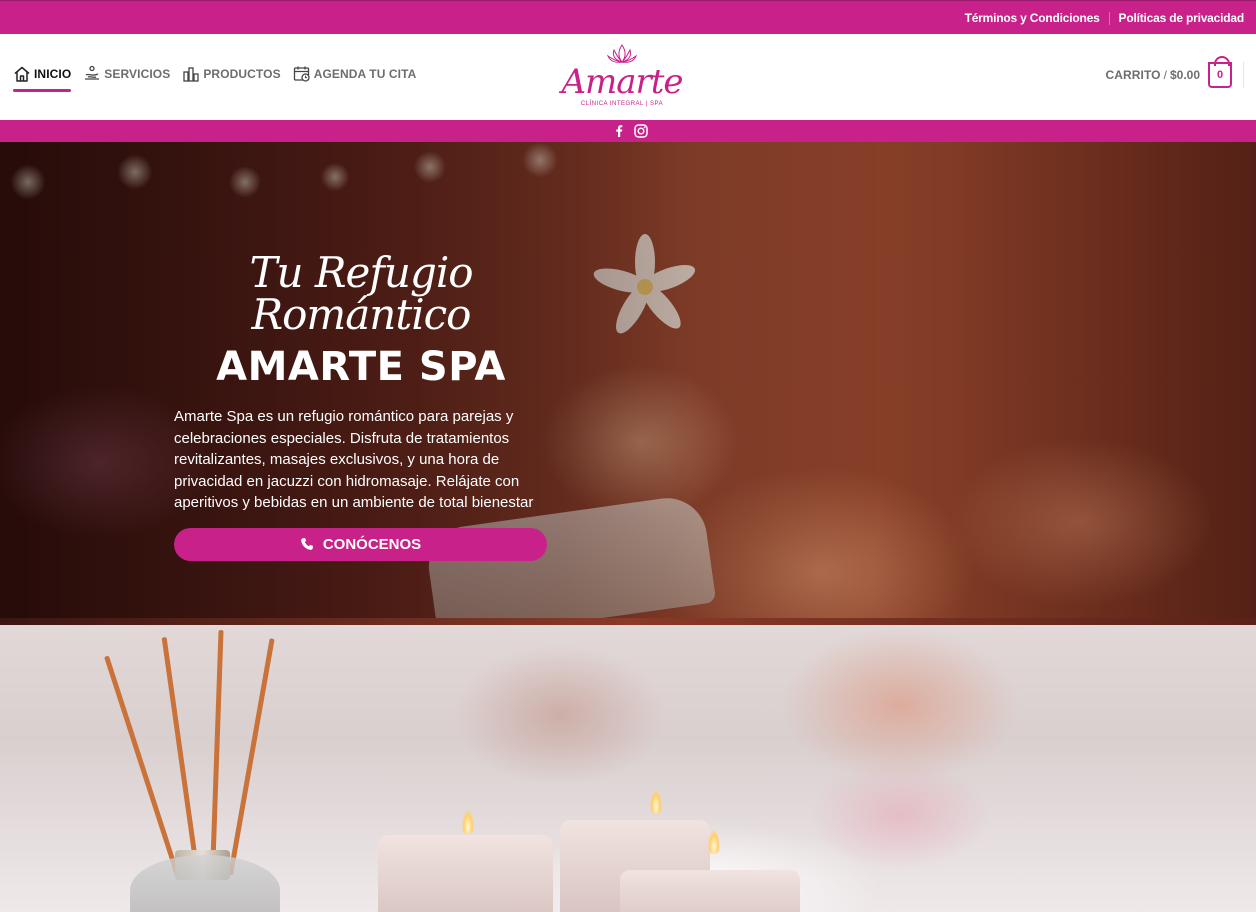  I want to click on social-bar, so click(628, 131).